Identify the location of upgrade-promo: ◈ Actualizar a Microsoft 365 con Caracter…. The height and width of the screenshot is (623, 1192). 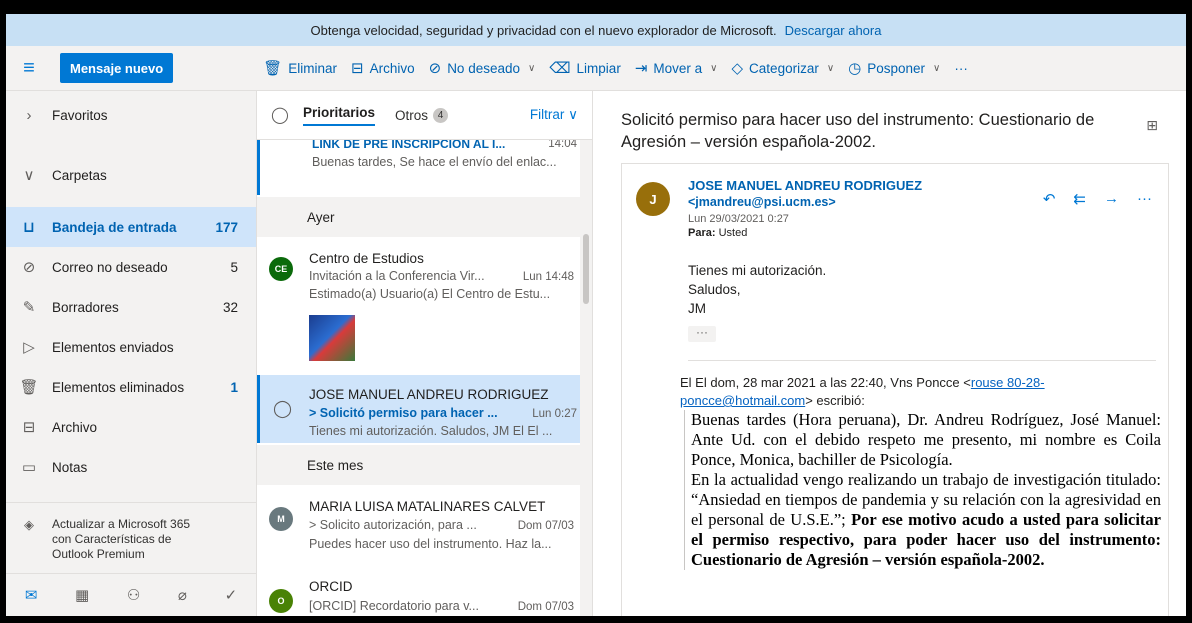
(131, 532).